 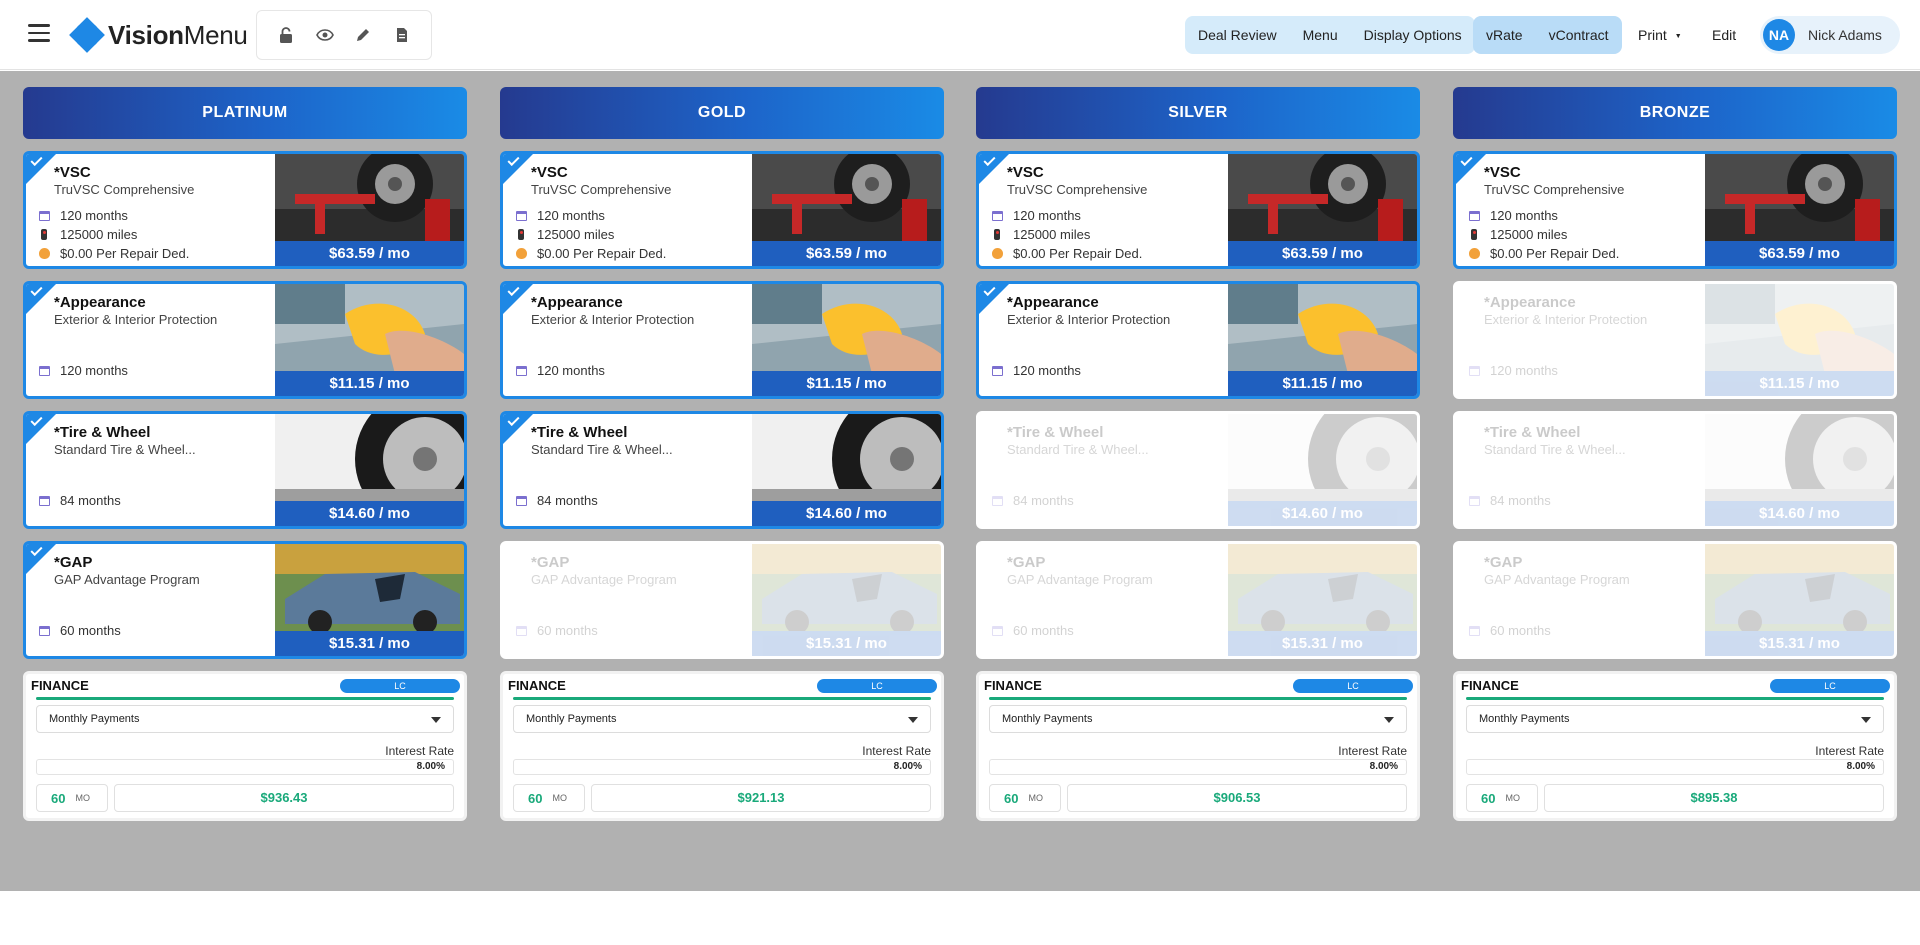 I want to click on tier-header: PLATINUM, so click(x=245, y=113).